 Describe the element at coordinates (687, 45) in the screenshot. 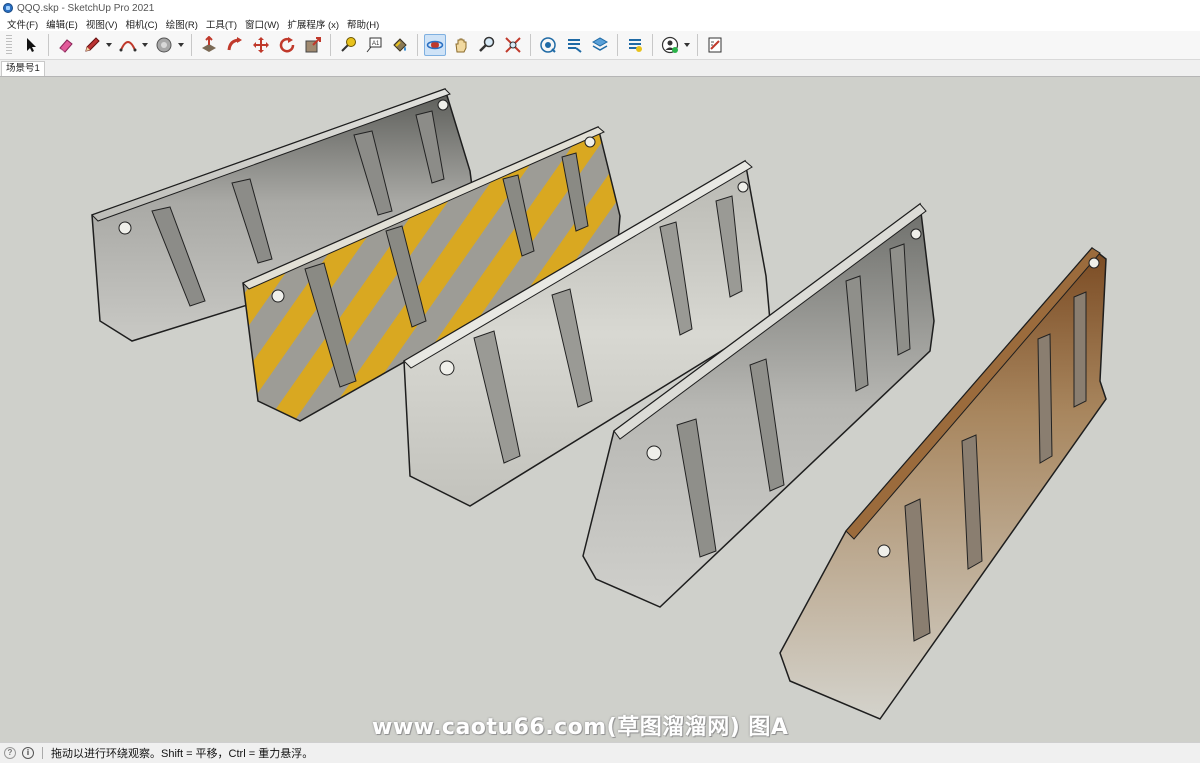

I see `account-dropdown` at that location.